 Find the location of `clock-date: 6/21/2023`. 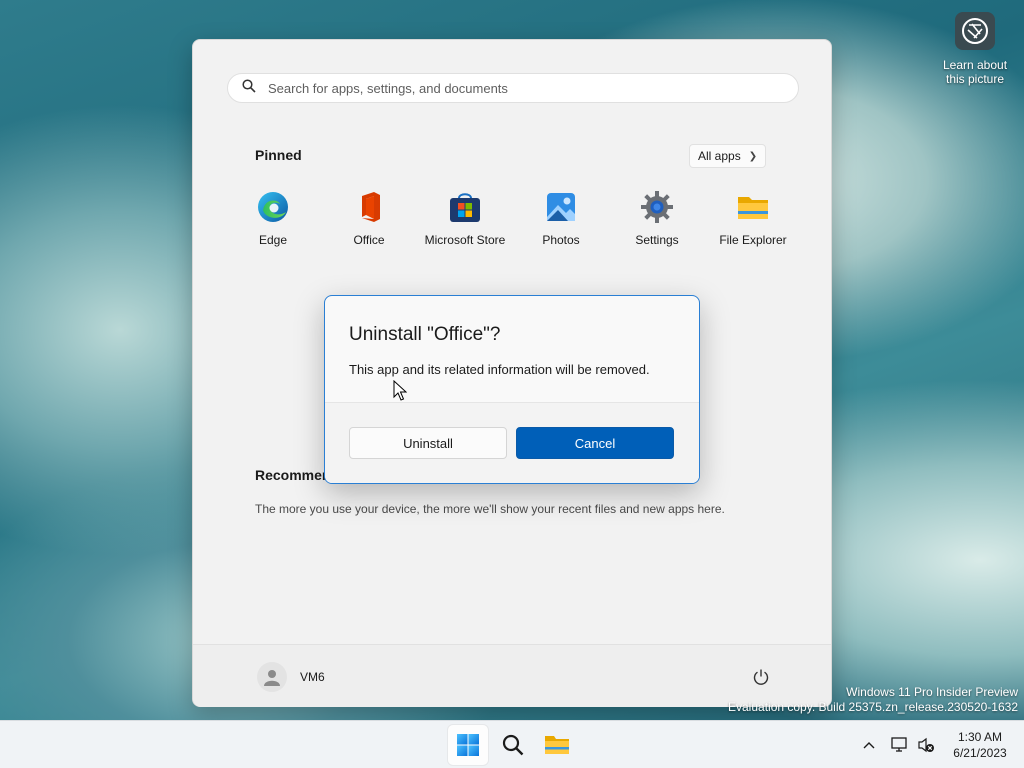

clock-date: 6/21/2023 is located at coordinates (980, 753).